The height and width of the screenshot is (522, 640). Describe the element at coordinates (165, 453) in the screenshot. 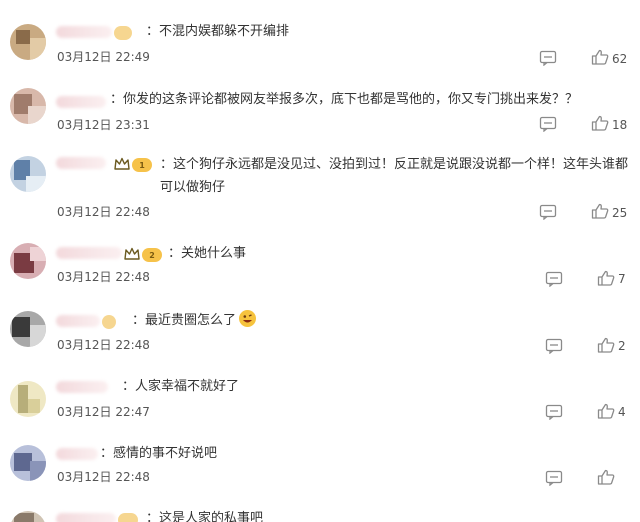

I see `comment-text-content: 感情的事不好说吧` at that location.